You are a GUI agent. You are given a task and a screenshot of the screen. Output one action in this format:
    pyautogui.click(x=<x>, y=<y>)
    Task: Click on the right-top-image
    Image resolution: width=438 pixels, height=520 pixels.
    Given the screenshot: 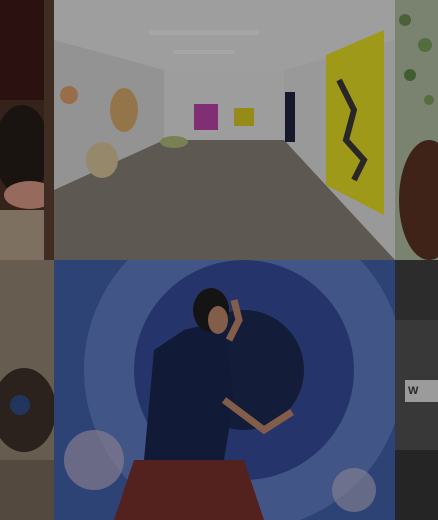 What is the action you would take?
    pyautogui.click(x=416, y=130)
    